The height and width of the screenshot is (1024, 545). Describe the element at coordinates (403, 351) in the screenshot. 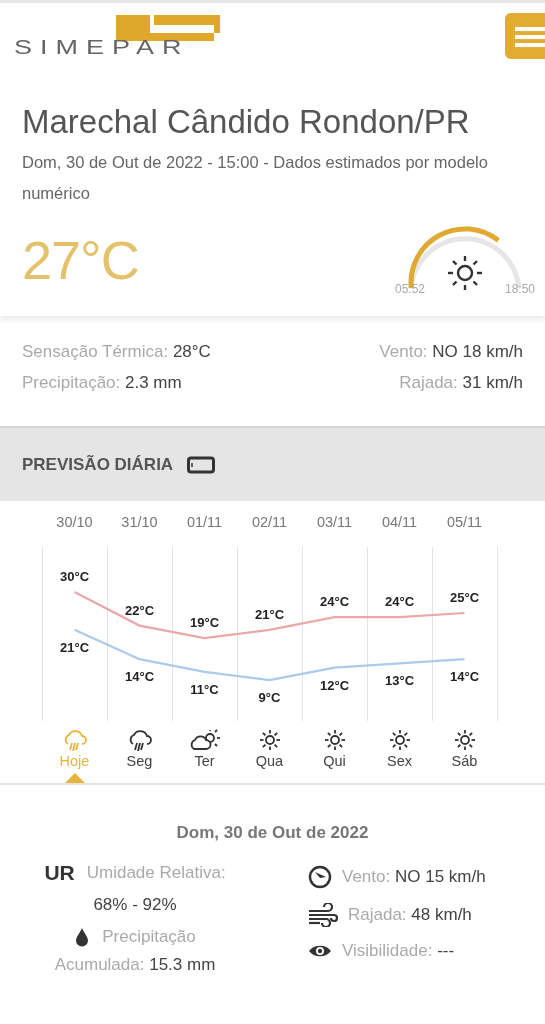

I see `metric-label: Vento:` at that location.